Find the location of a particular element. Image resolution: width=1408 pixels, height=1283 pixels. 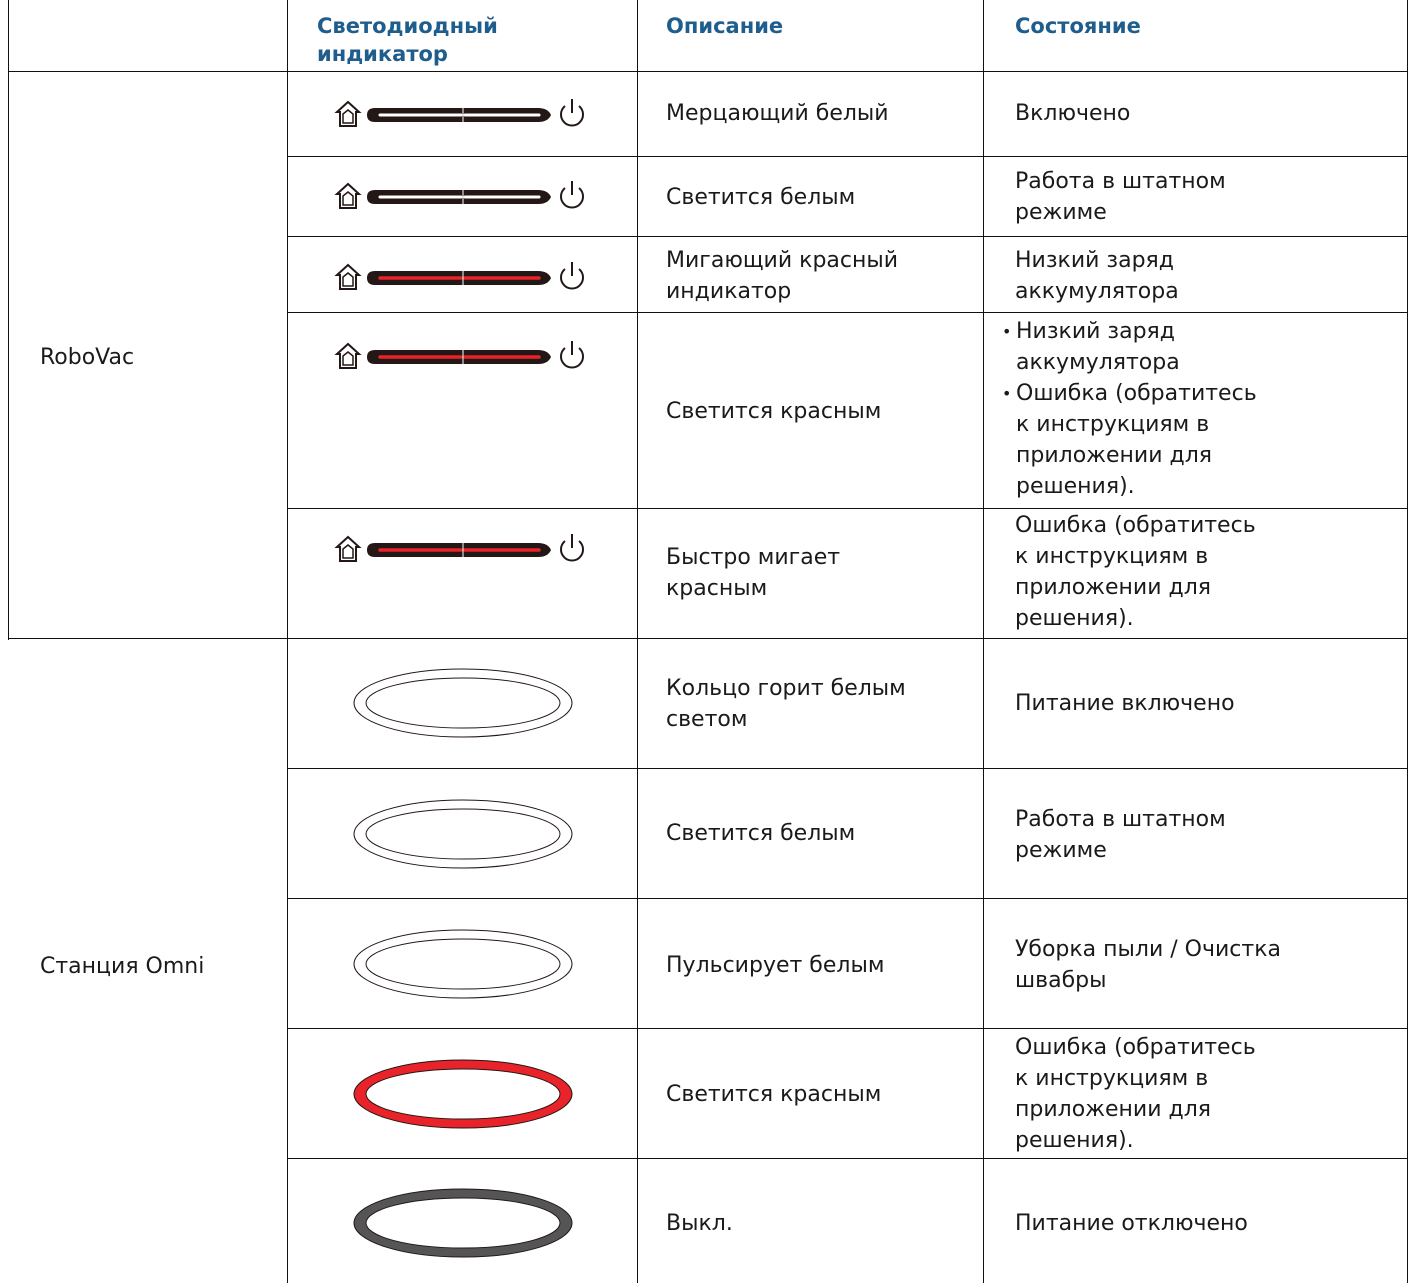

description-cell: Пульсирует белым is located at coordinates (775, 965).